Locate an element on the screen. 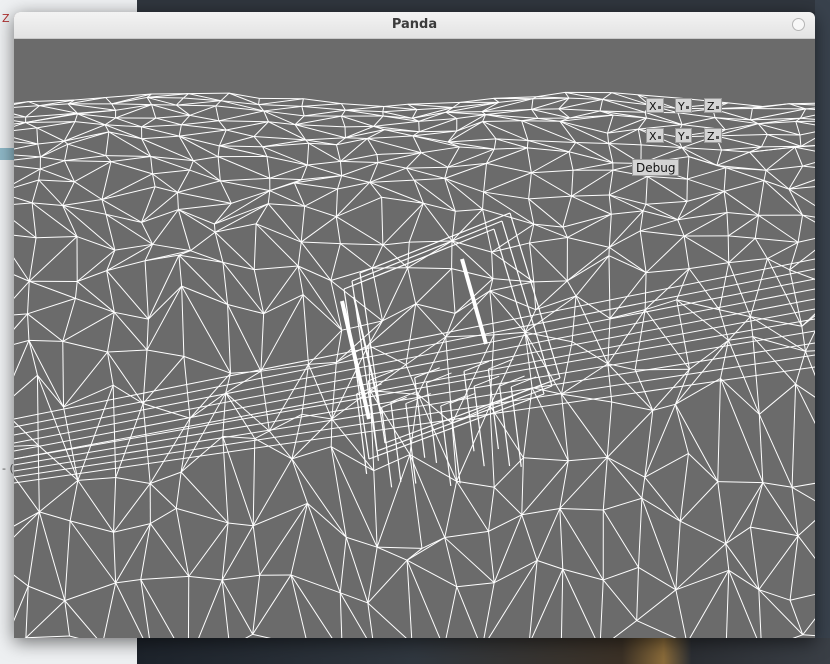 This screenshot has width=830, height=664. debug-button: Debug is located at coordinates (656, 167).